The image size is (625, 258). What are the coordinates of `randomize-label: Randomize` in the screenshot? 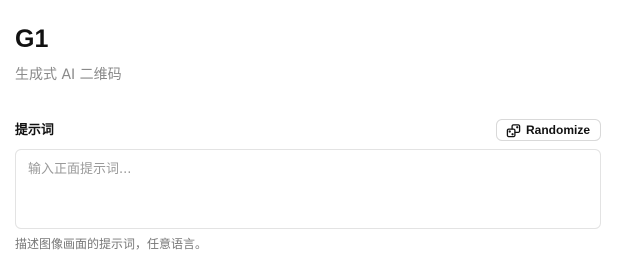 It's located at (557, 130).